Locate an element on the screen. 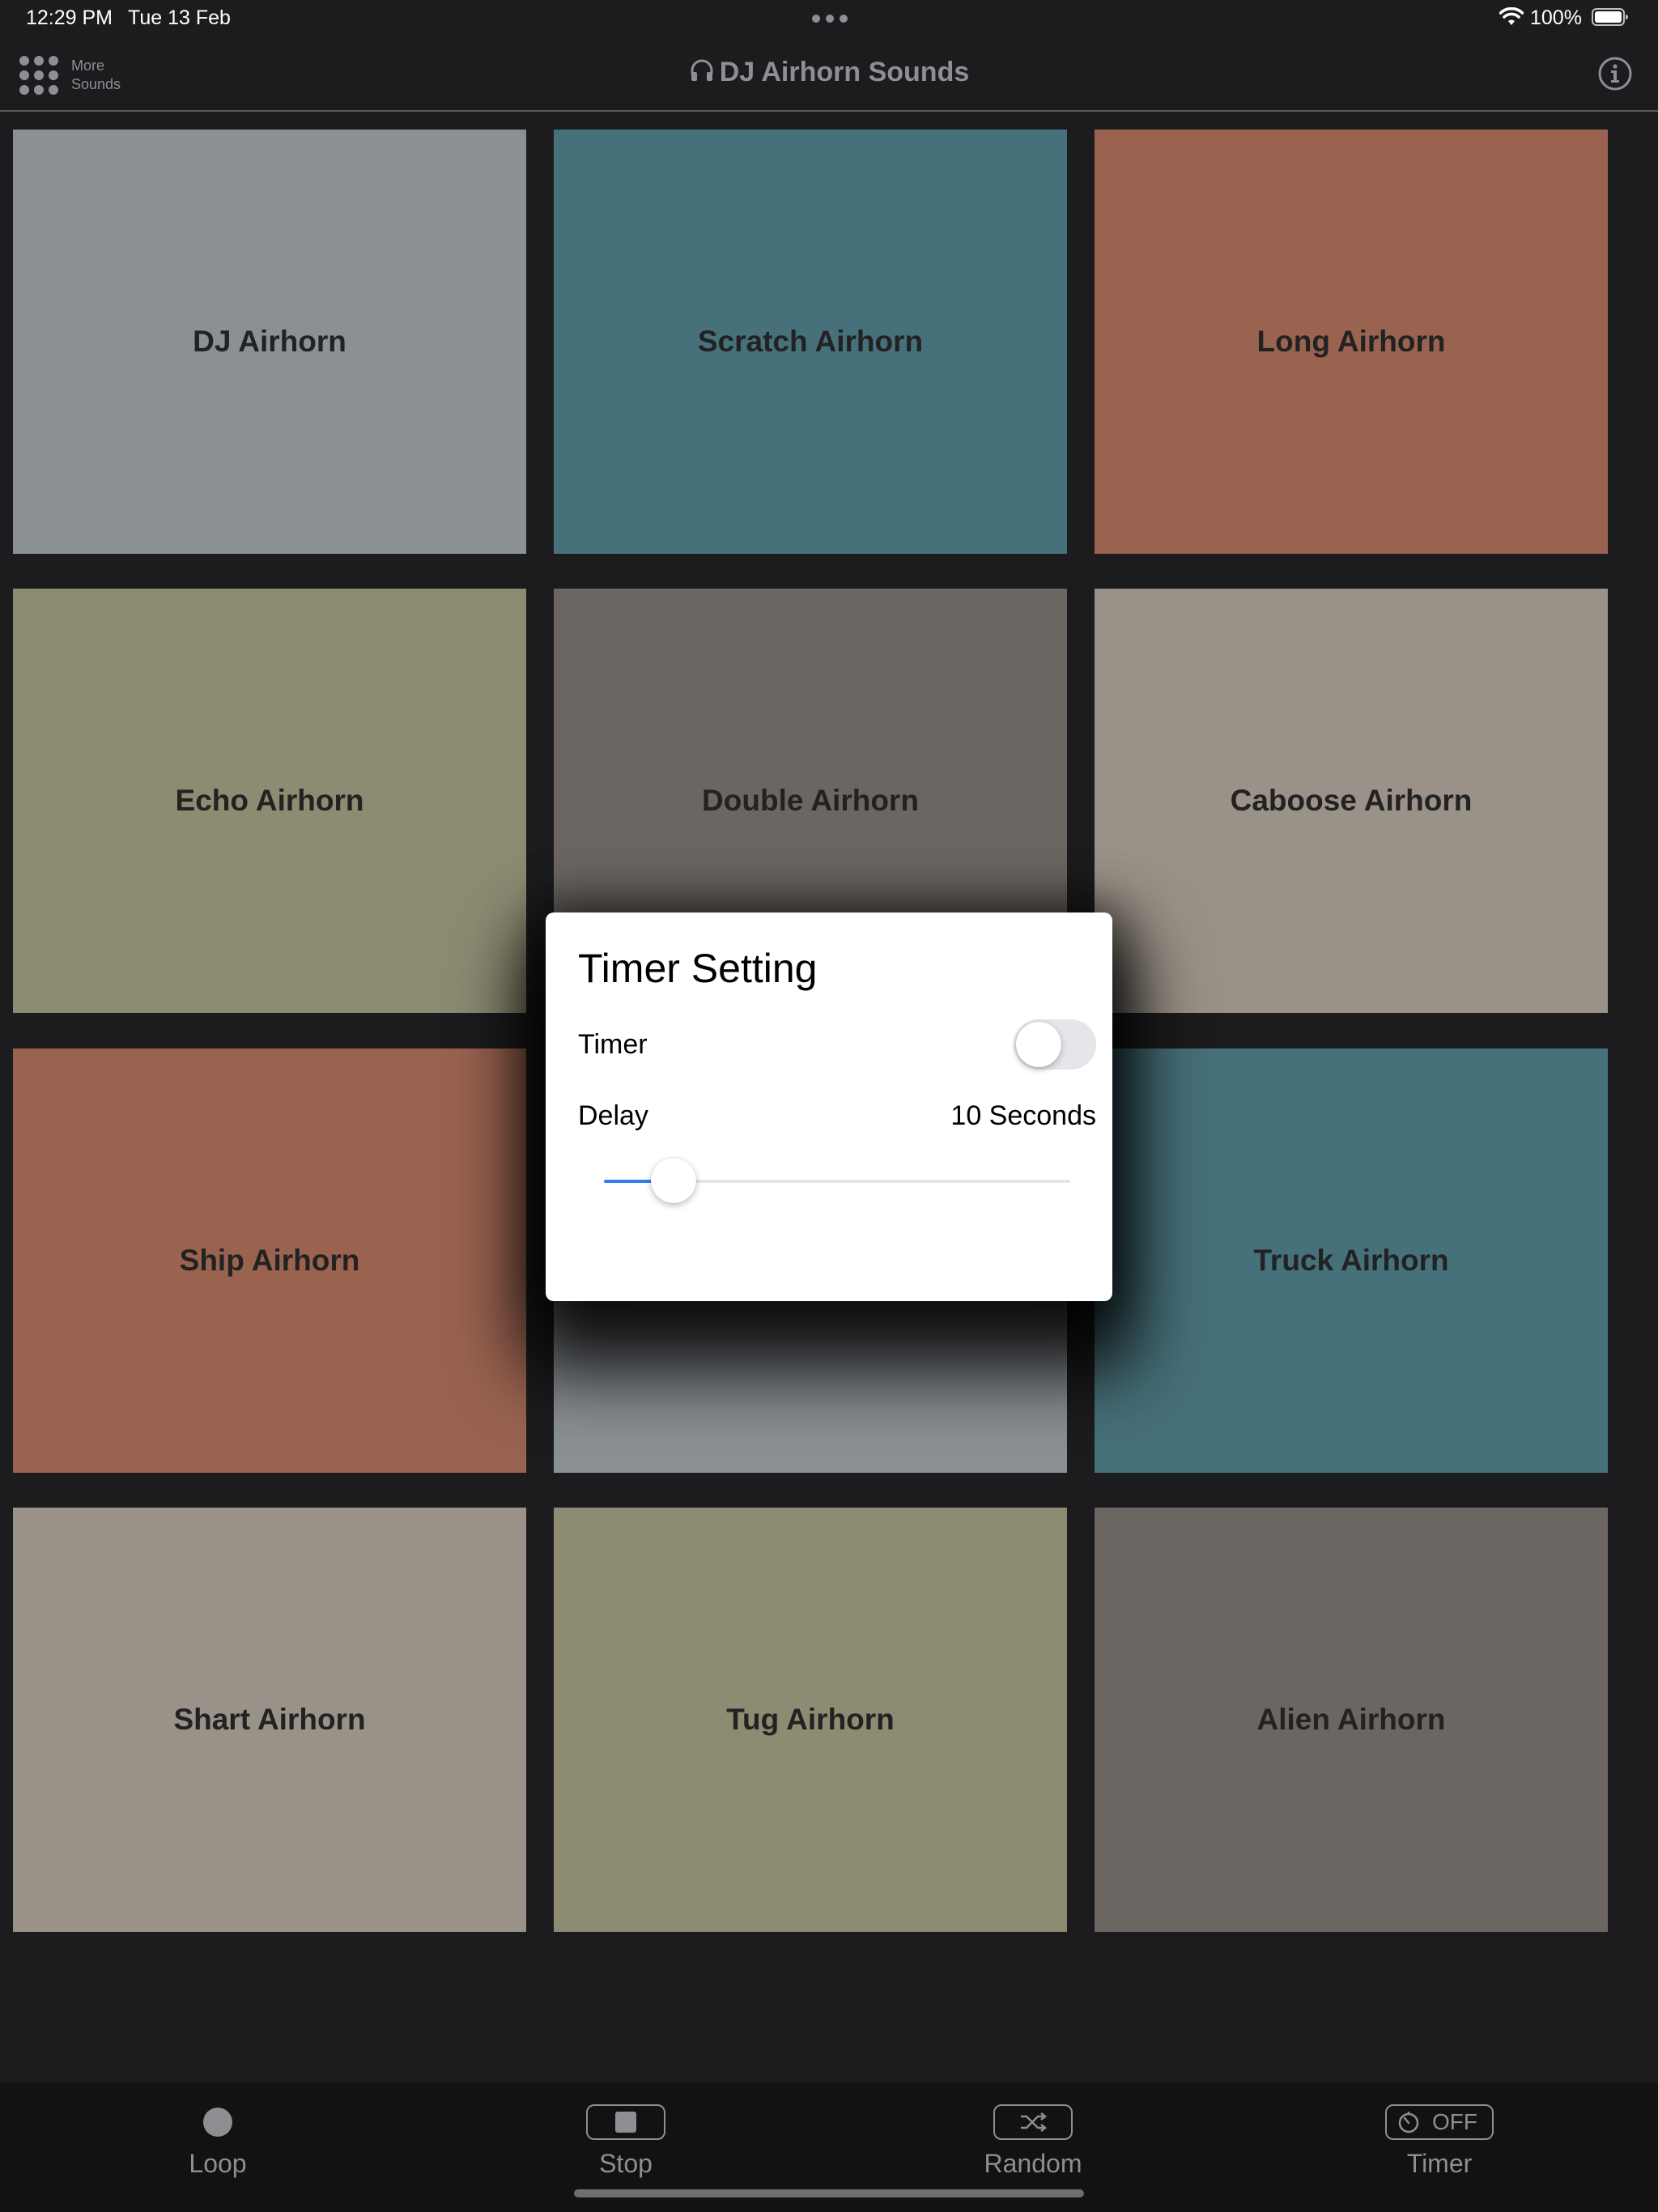 The width and height of the screenshot is (1658, 2212). sound-tile-echo-airhorn: Echo Airhorn is located at coordinates (269, 801).